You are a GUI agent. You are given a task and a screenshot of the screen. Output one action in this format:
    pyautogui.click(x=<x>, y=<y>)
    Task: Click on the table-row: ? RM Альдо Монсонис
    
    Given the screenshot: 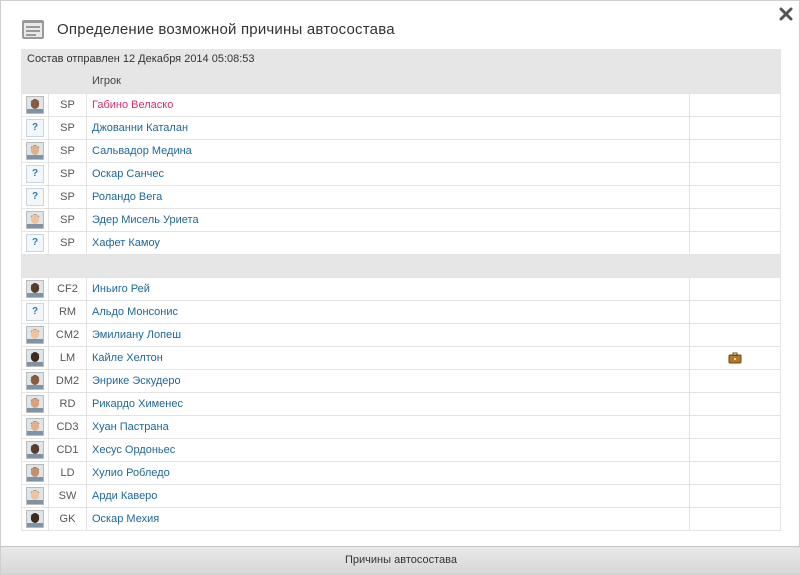 What is the action you would take?
    pyautogui.click(x=401, y=312)
    